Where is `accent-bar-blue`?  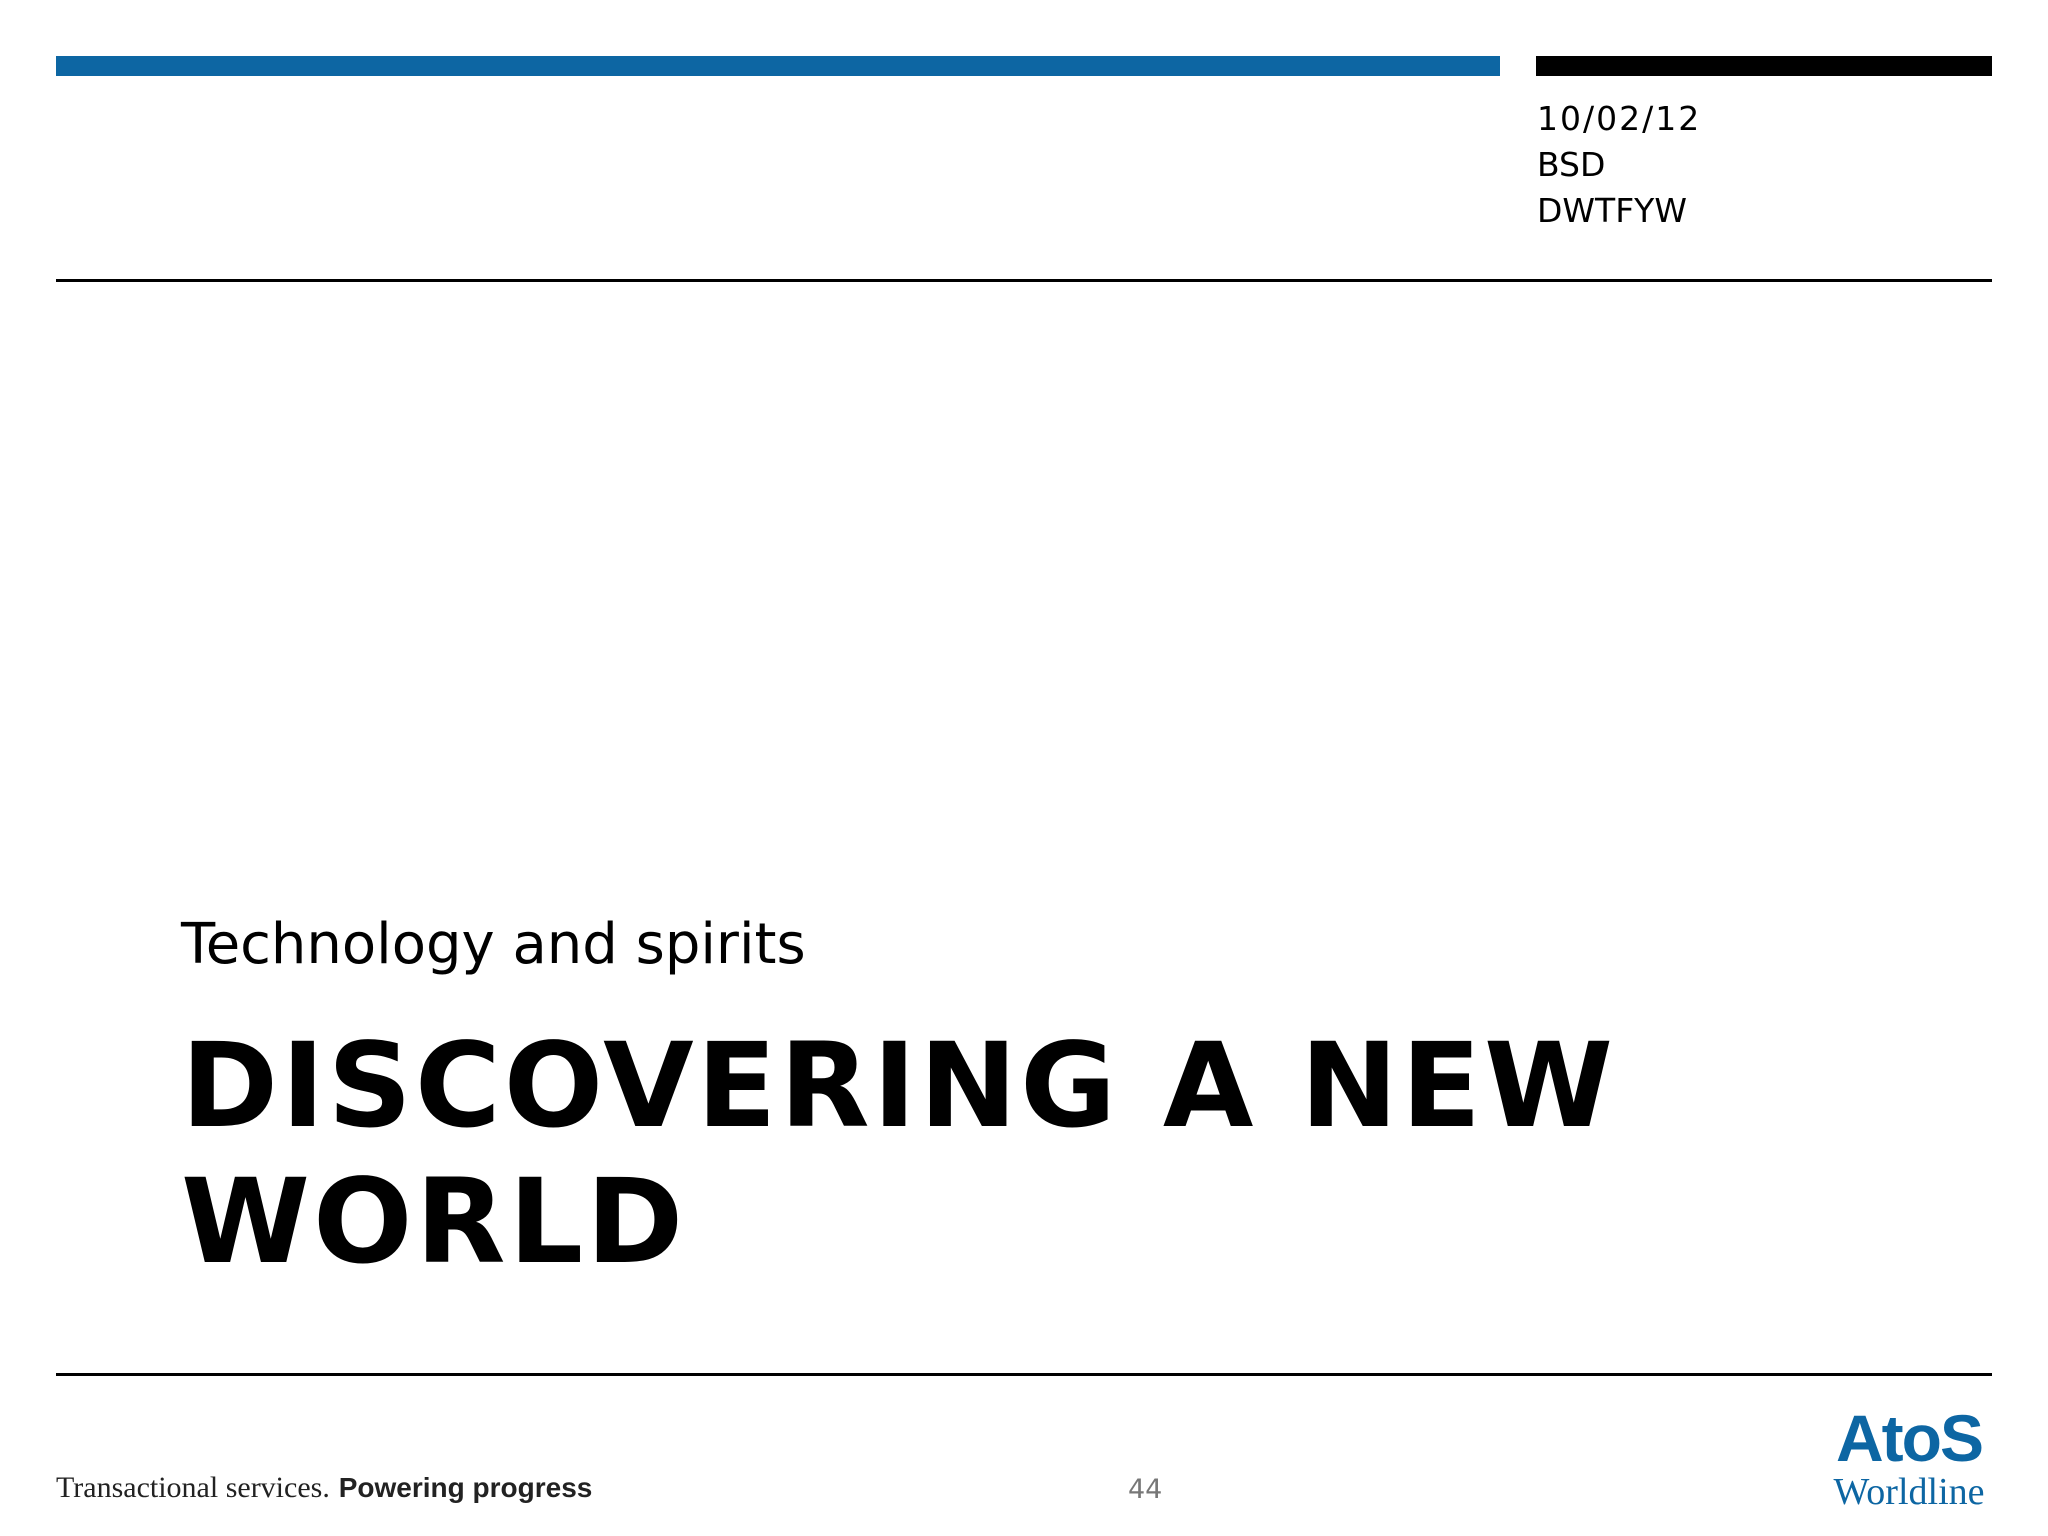 accent-bar-blue is located at coordinates (778, 66).